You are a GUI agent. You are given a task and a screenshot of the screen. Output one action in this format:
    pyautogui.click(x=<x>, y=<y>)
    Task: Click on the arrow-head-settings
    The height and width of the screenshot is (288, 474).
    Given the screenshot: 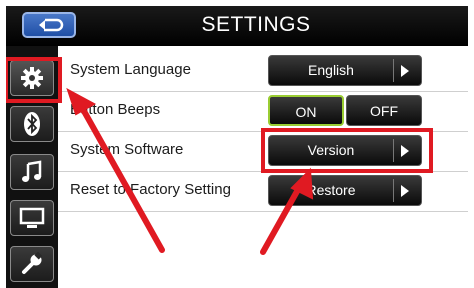 What is the action you would take?
    pyautogui.click(x=81, y=101)
    